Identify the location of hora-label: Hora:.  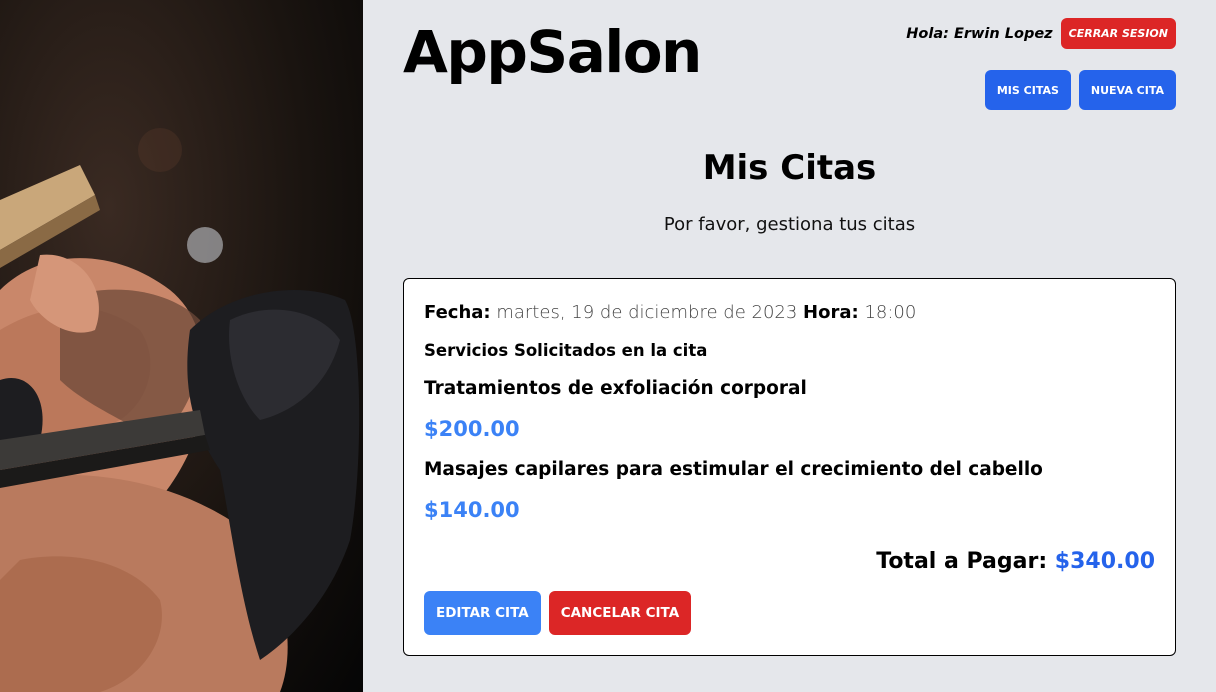
(831, 312).